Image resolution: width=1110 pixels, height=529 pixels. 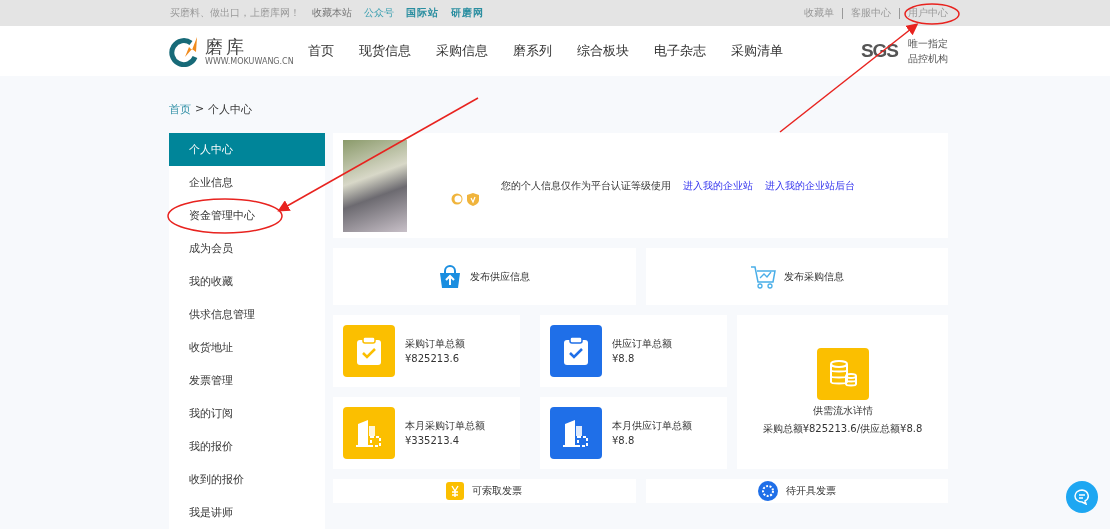 What do you see at coordinates (247, 446) in the screenshot?
I see `sidebar-item: 我的报价` at bounding box center [247, 446].